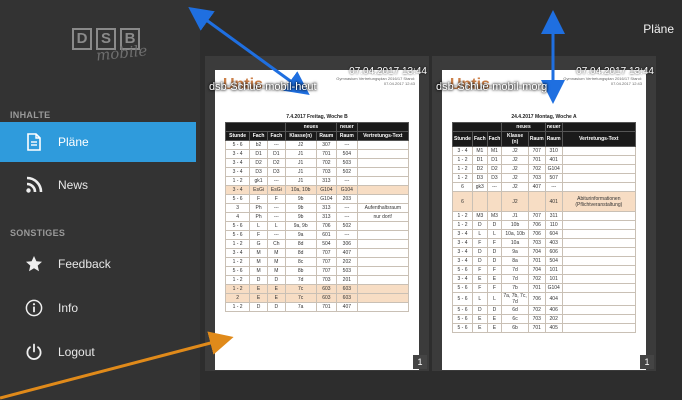 The width and height of the screenshot is (682, 400). What do you see at coordinates (300, 136) in the screenshot?
I see `plan-column-header: Klasse(n)` at bounding box center [300, 136].